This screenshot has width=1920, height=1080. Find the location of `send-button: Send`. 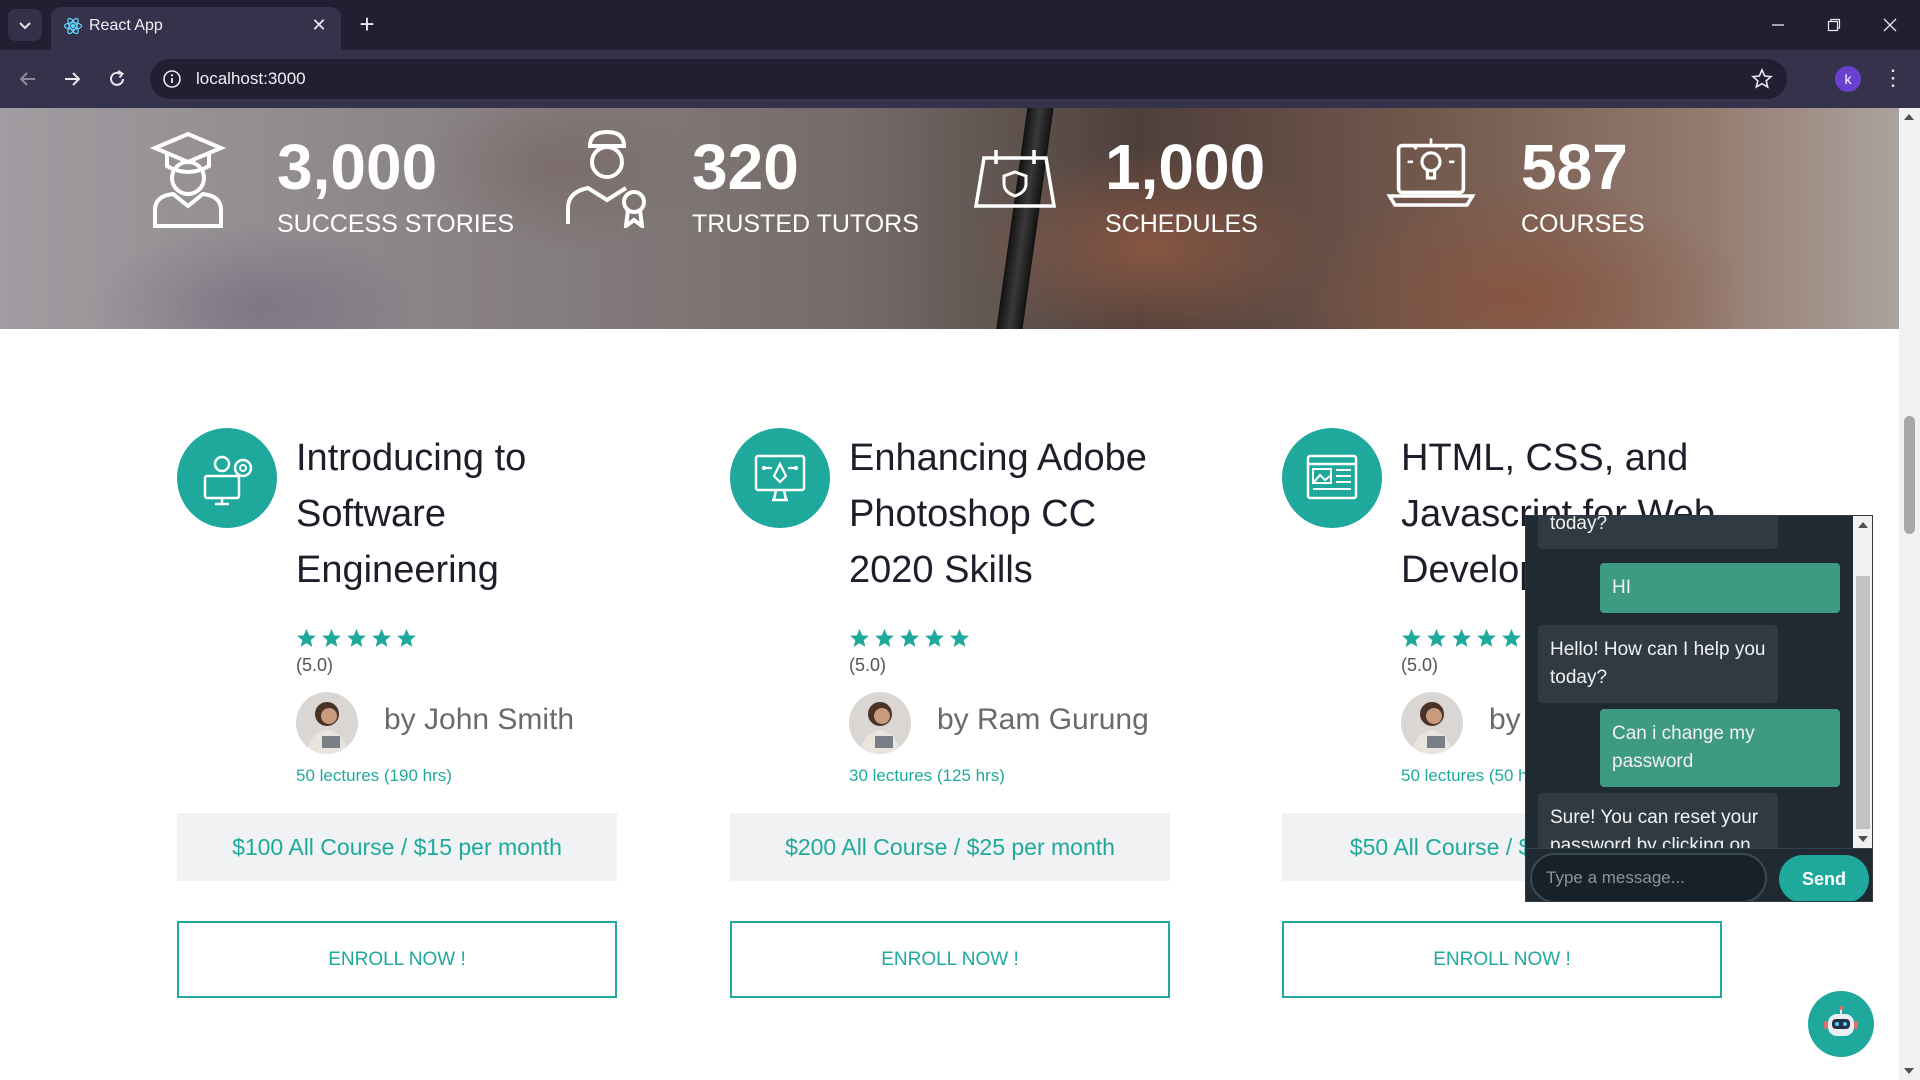

send-button: Send is located at coordinates (1824, 878).